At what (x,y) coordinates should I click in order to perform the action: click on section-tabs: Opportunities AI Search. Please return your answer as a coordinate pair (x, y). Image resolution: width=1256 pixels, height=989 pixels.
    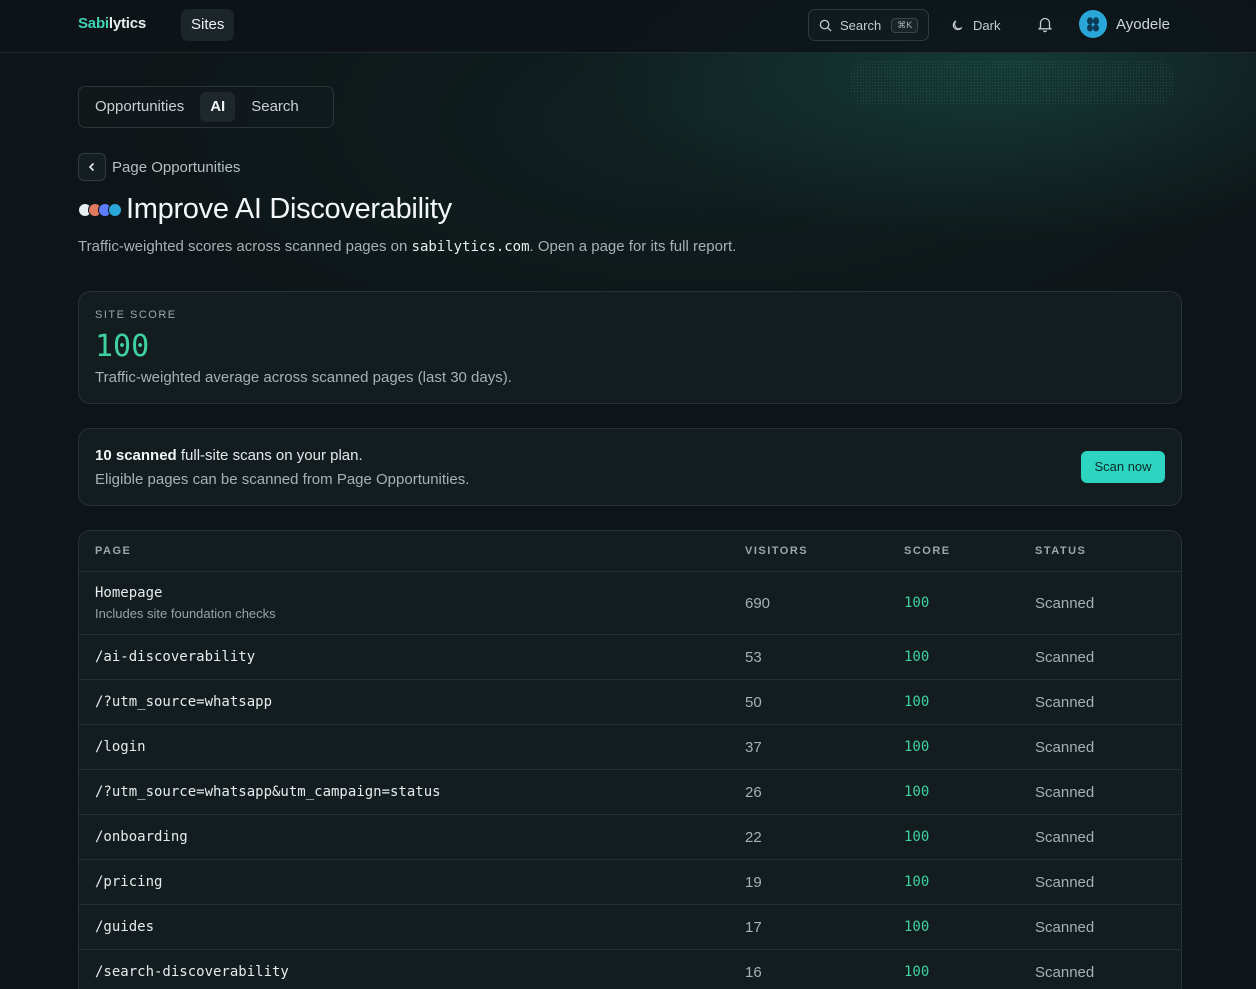
    Looking at the image, I should click on (206, 107).